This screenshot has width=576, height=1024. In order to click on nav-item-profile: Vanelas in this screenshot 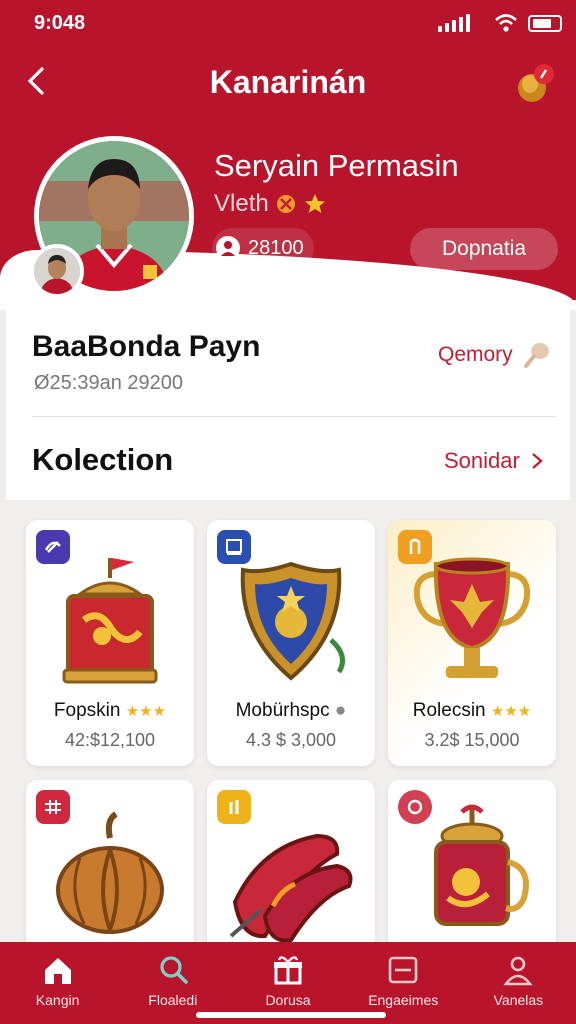, I will do `click(518, 983)`.